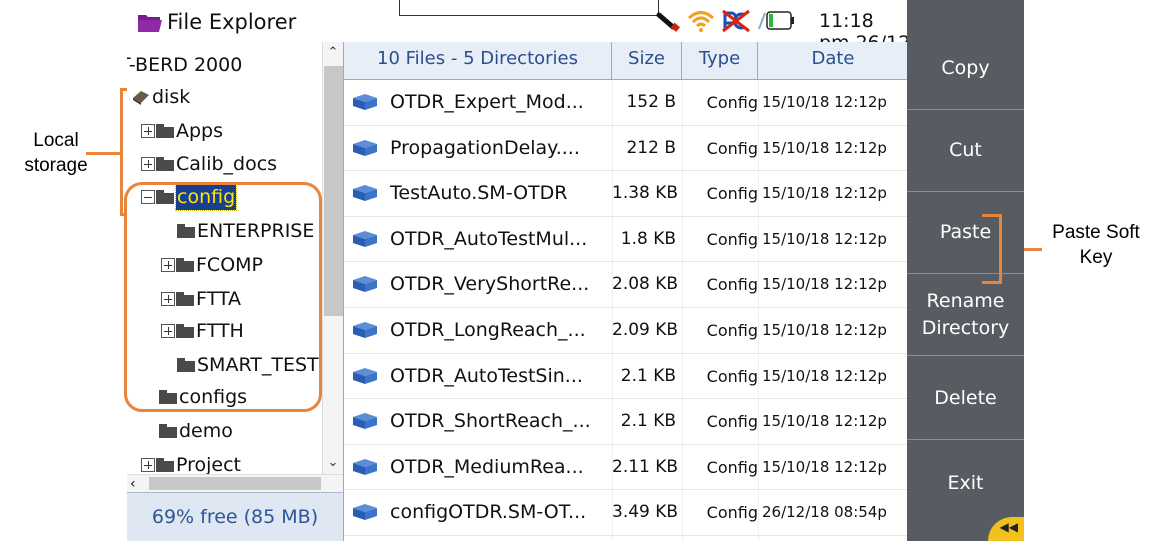 The image size is (1154, 541). I want to click on tree-item-demo: demo, so click(196, 431).